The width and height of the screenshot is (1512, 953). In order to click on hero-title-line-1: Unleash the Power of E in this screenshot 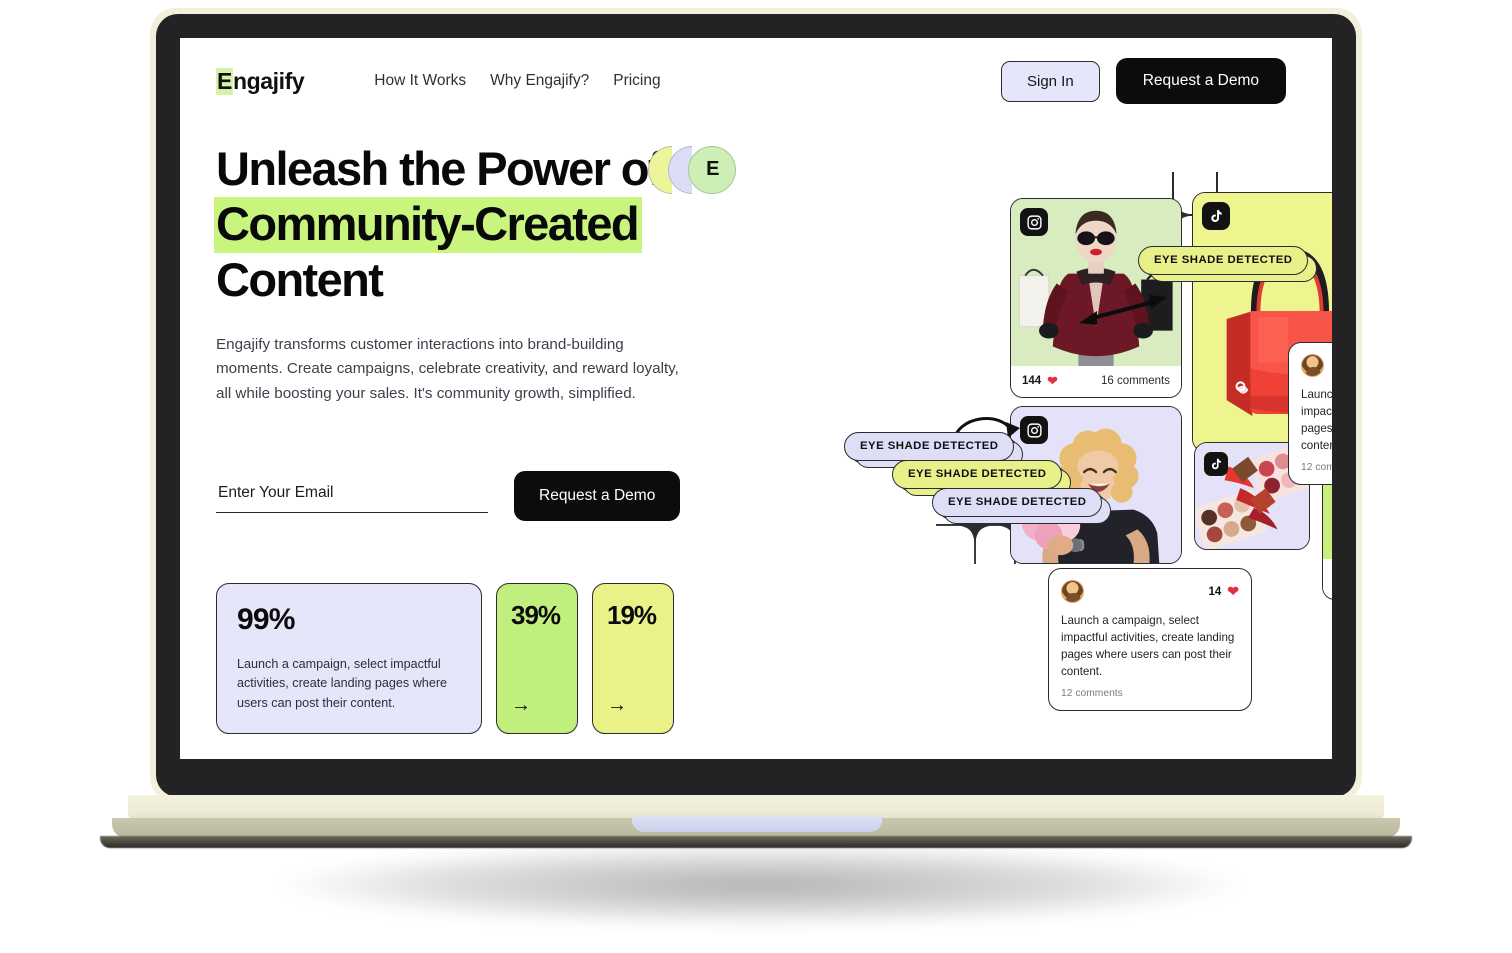, I will do `click(476, 169)`.